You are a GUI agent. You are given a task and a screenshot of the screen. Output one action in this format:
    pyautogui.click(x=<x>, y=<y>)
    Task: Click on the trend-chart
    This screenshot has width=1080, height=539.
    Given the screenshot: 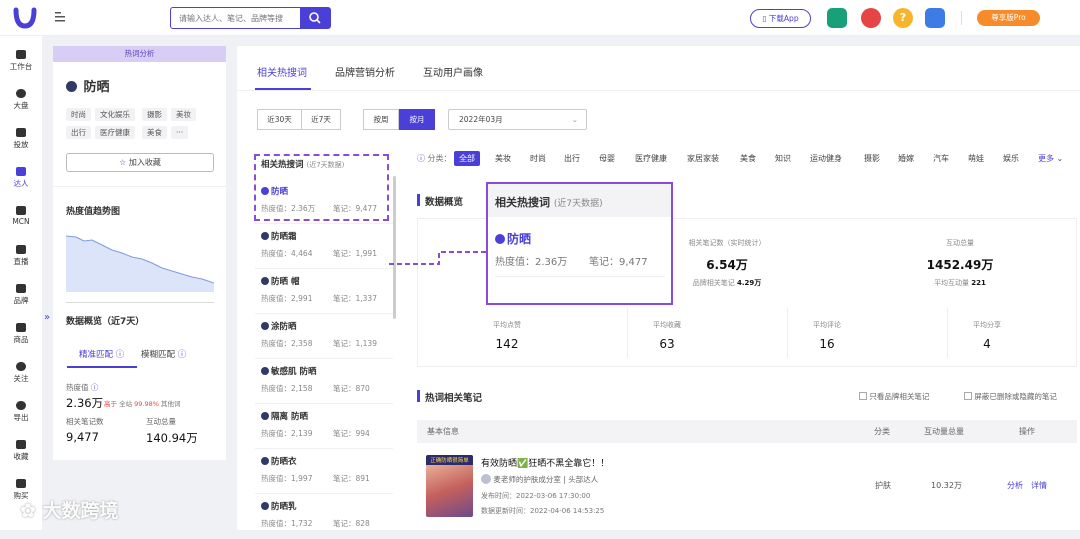 What is the action you would take?
    pyautogui.click(x=140, y=263)
    